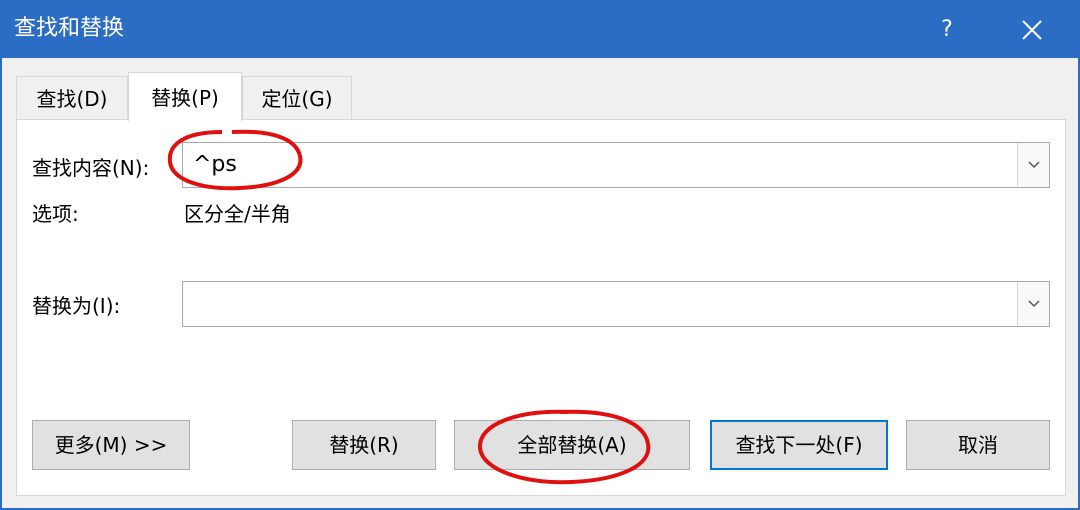 This screenshot has height=510, width=1080. Describe the element at coordinates (185, 96) in the screenshot. I see `tab-replace: 替换(P)` at that location.